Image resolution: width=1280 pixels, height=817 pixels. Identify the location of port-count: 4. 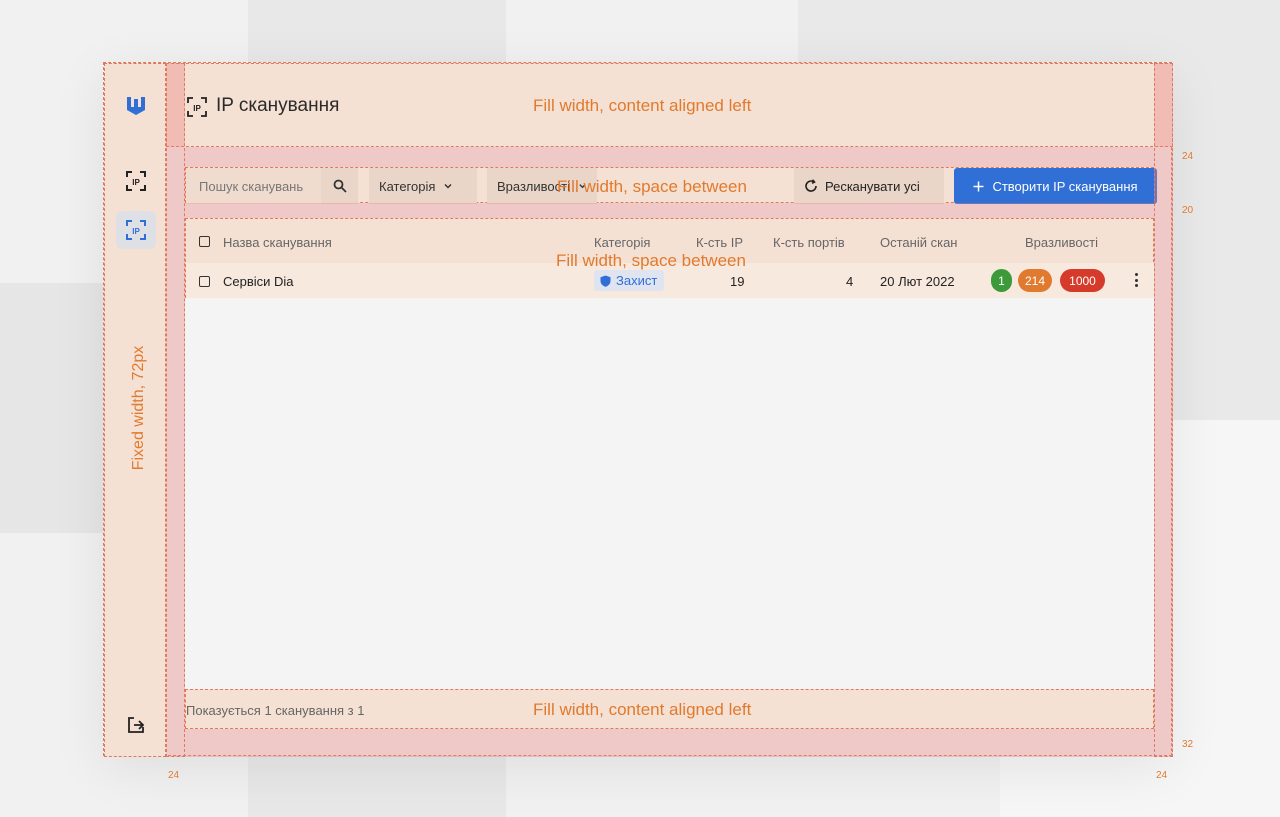
(850, 281).